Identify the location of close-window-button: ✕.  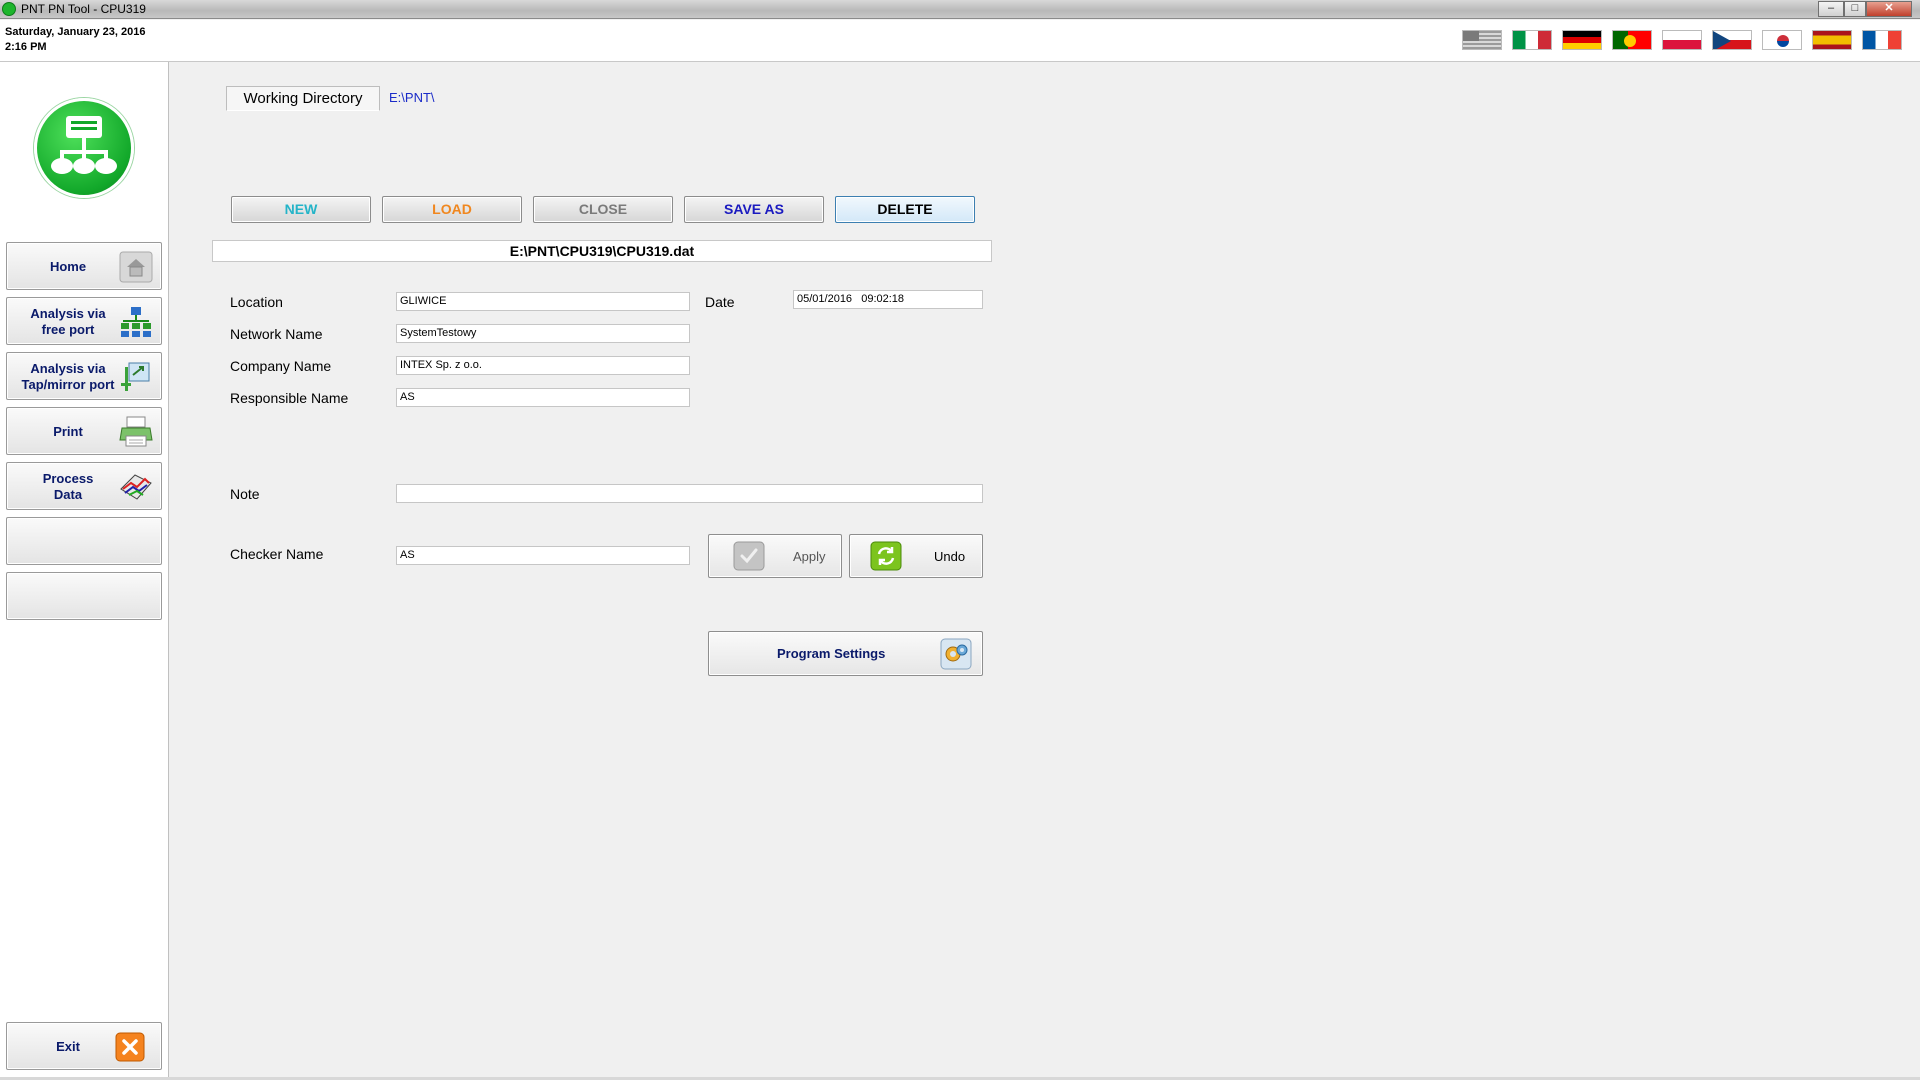
(1889, 9).